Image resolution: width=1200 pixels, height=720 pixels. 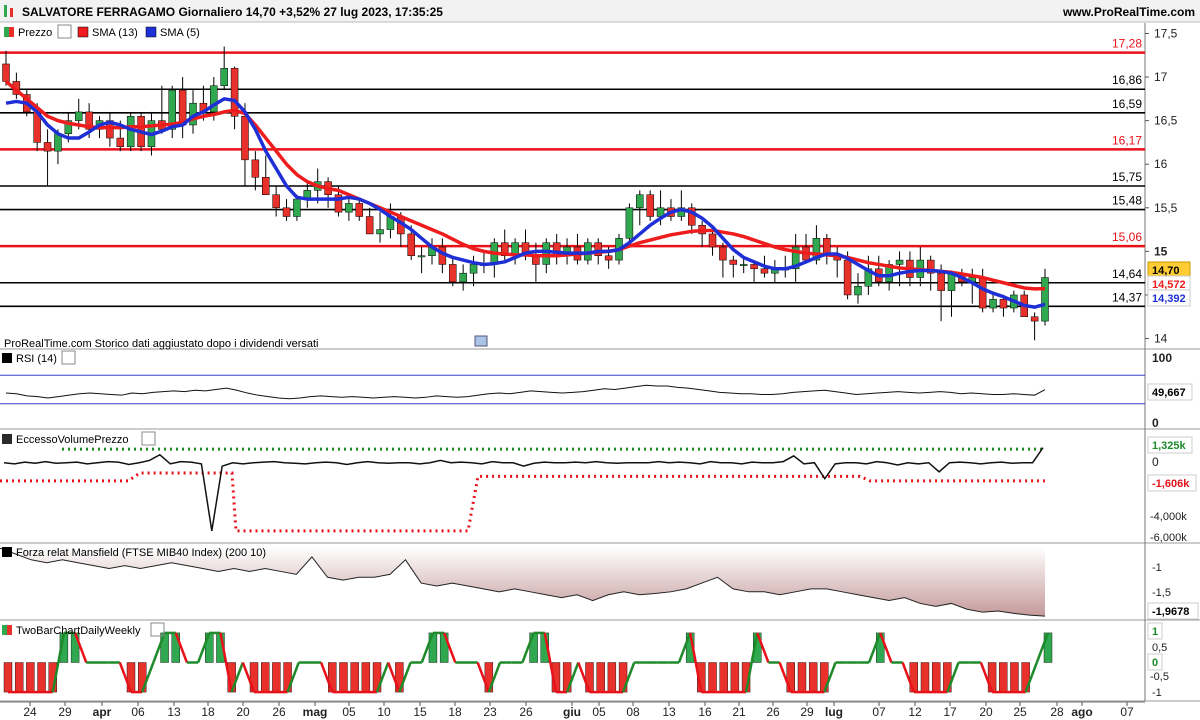 What do you see at coordinates (1155, 632) in the screenshot?
I see `twobar-upper-badge: 1` at bounding box center [1155, 632].